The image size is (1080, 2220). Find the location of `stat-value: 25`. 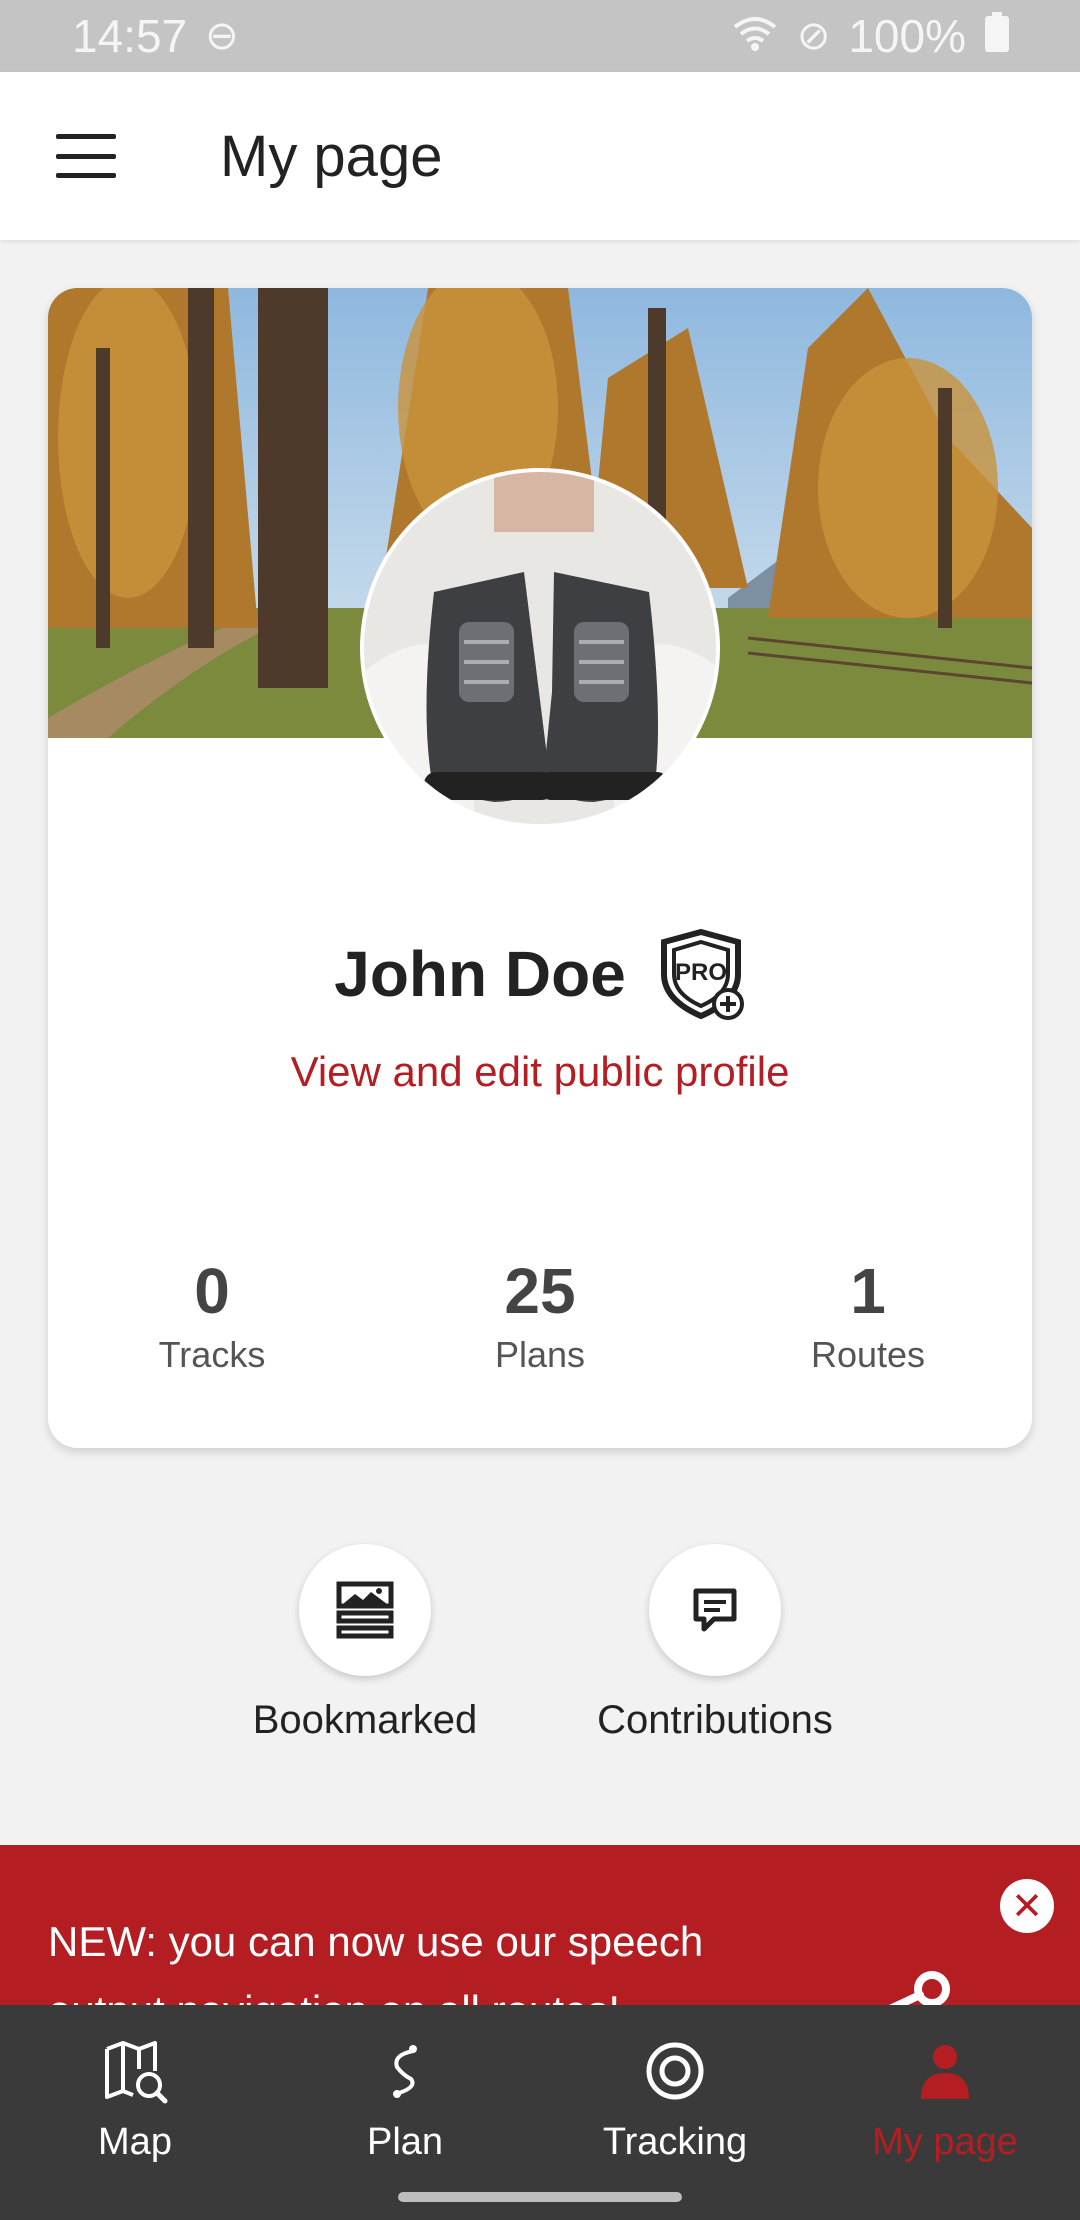

stat-value: 25 is located at coordinates (540, 1291).